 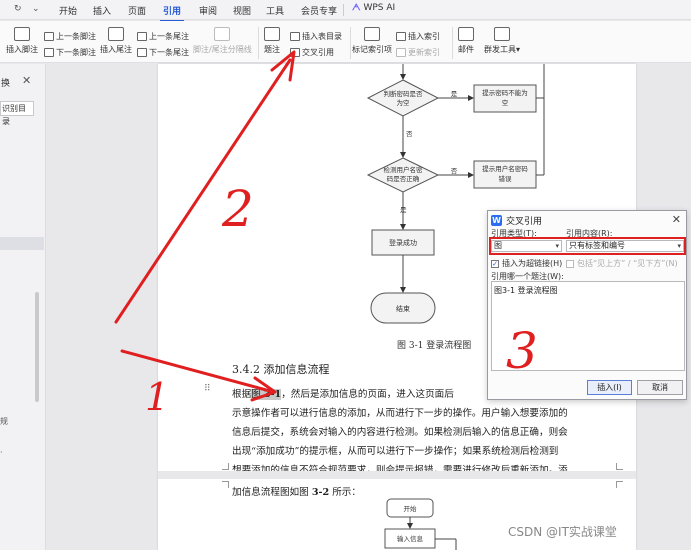 I want to click on tab-insert: 插入, so click(x=102, y=10).